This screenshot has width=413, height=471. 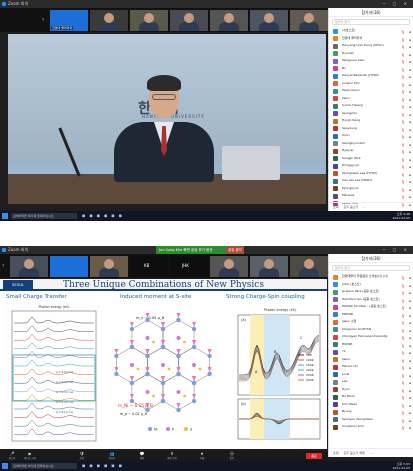 I want to click on participant-row: Junki 🎙 ▪, so click(x=371, y=375).